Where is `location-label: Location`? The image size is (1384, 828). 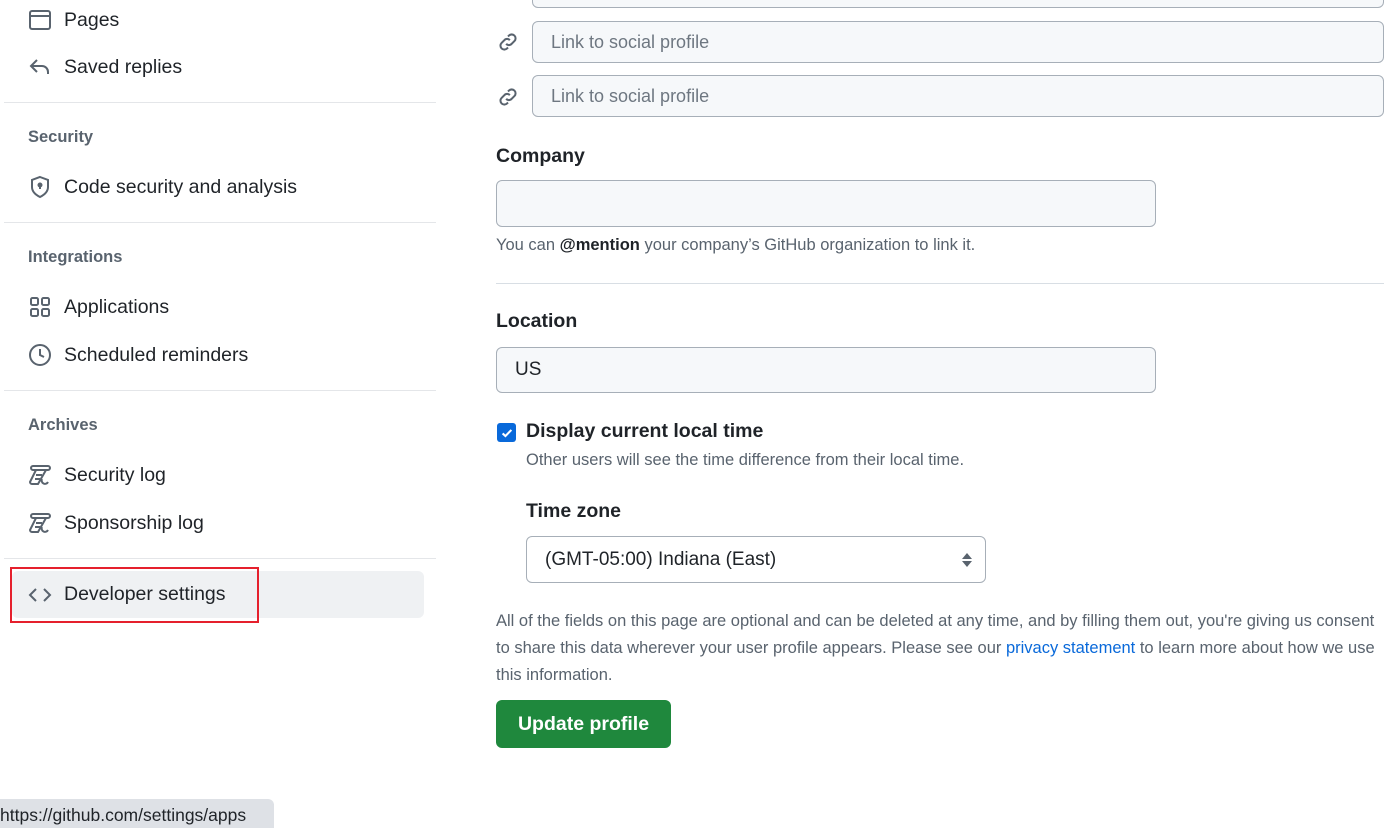
location-label: Location is located at coordinates (537, 321).